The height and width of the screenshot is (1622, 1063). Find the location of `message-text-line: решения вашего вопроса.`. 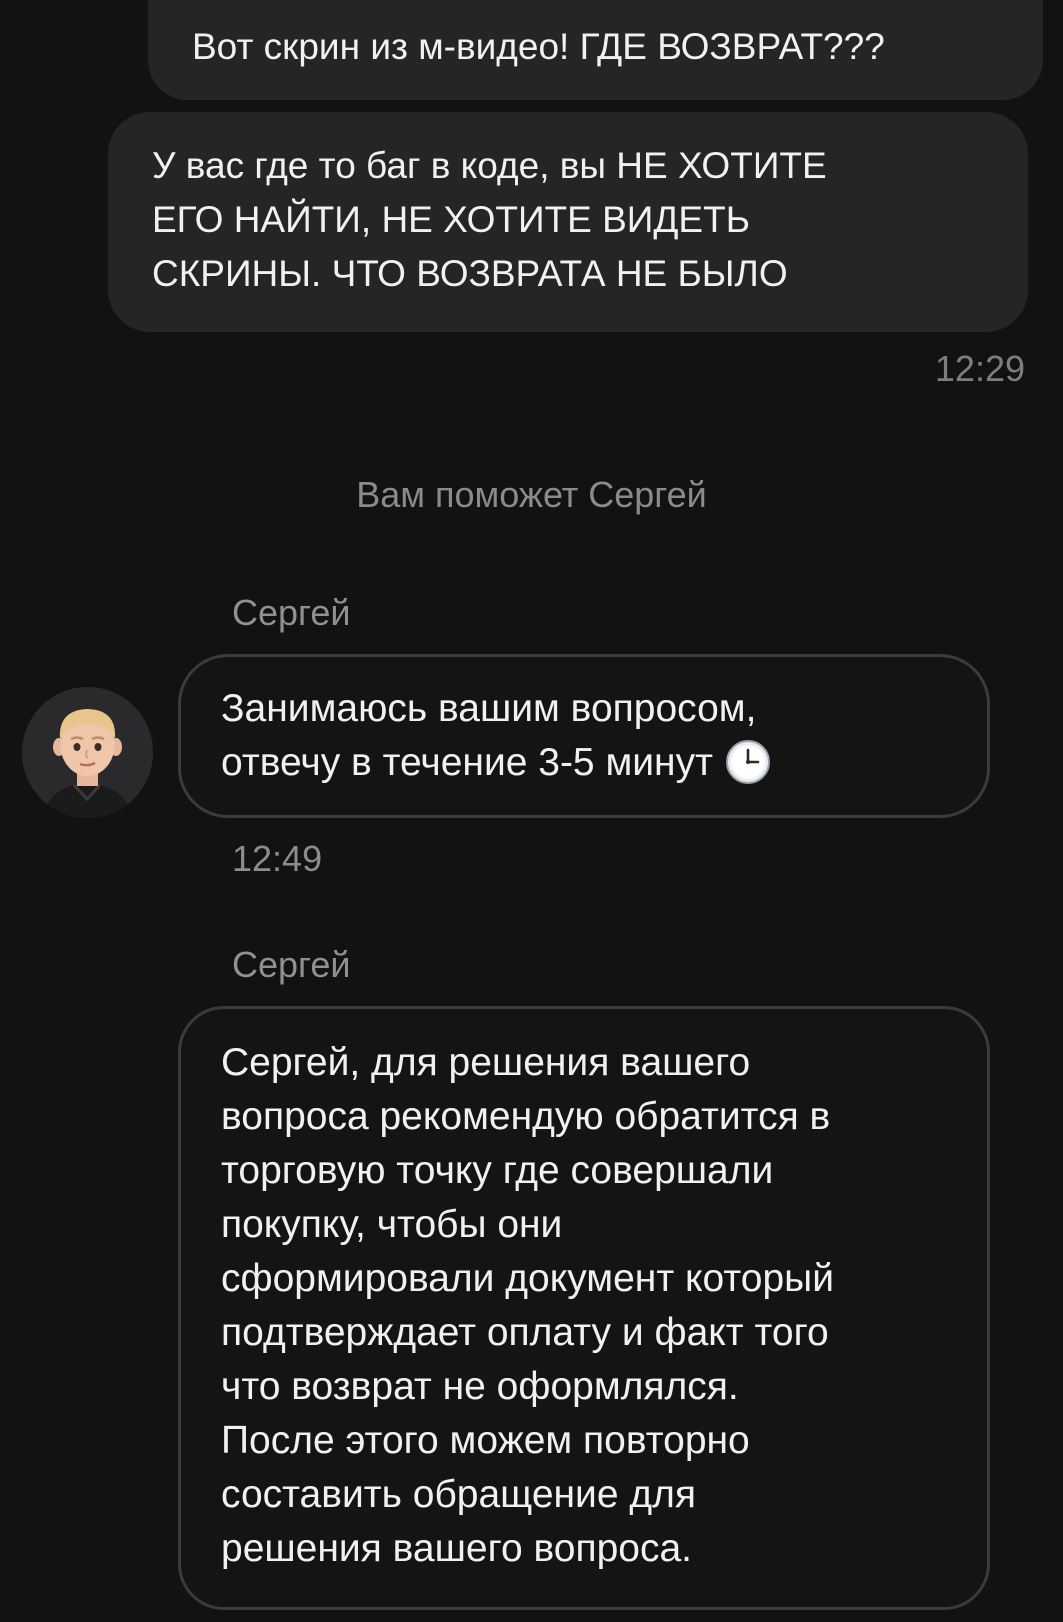

message-text-line: решения вашего вопроса. is located at coordinates (456, 1548).